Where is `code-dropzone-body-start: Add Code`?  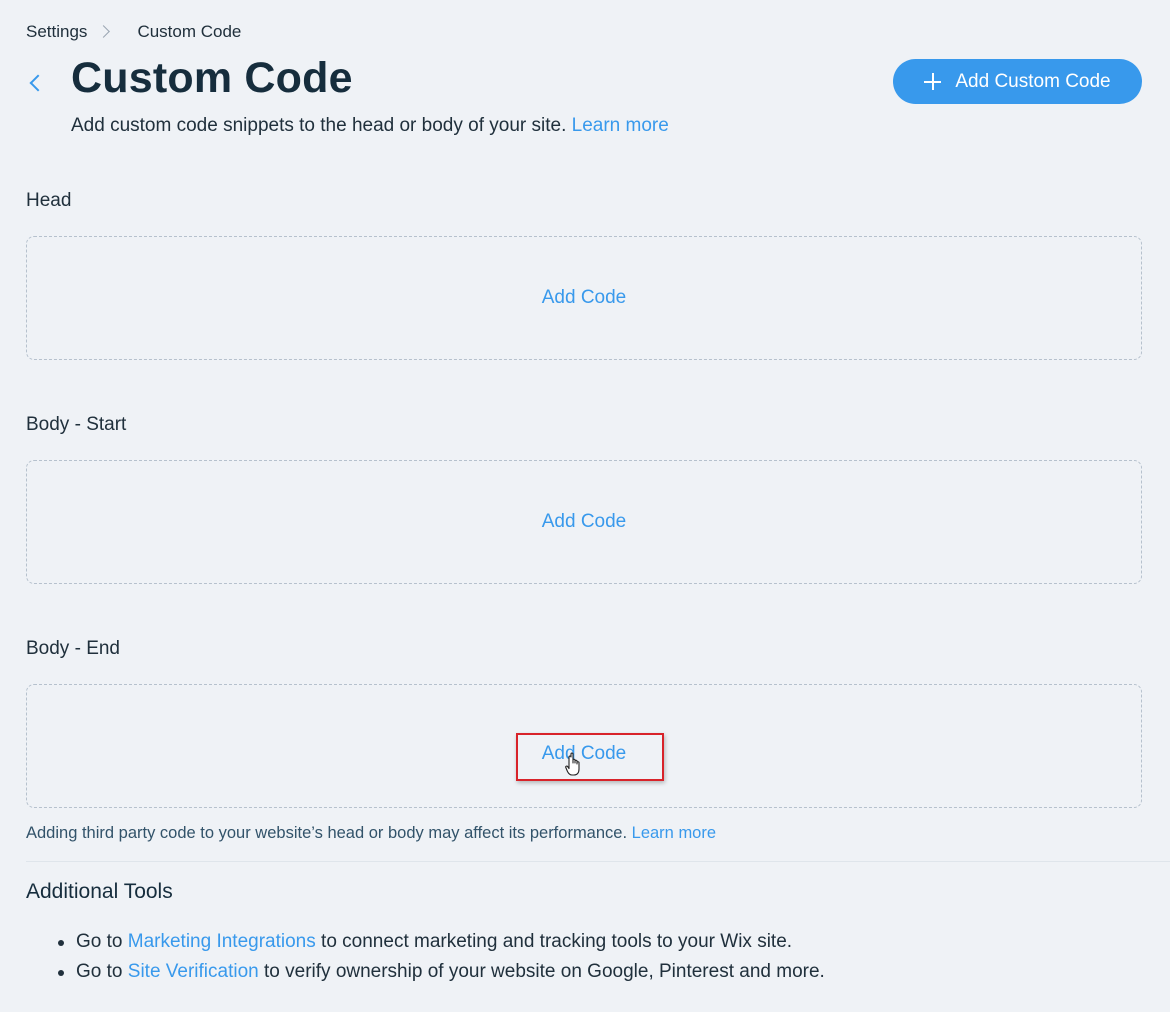
code-dropzone-body-start: Add Code is located at coordinates (584, 522).